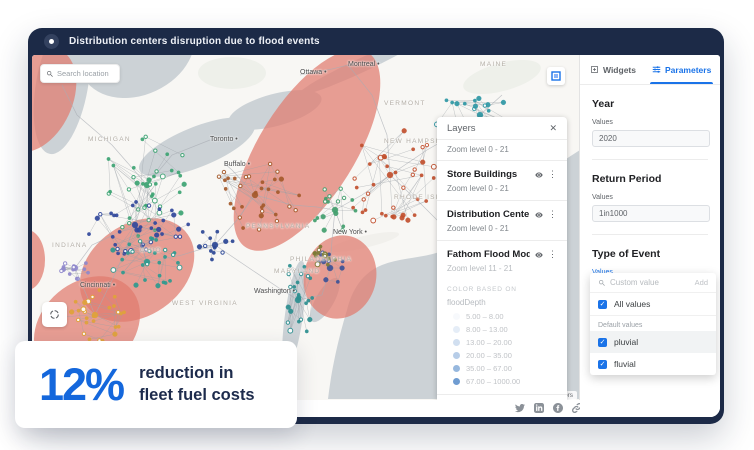  Describe the element at coordinates (488, 254) in the screenshot. I see `layer-name: Fathom Flood Model` at that location.